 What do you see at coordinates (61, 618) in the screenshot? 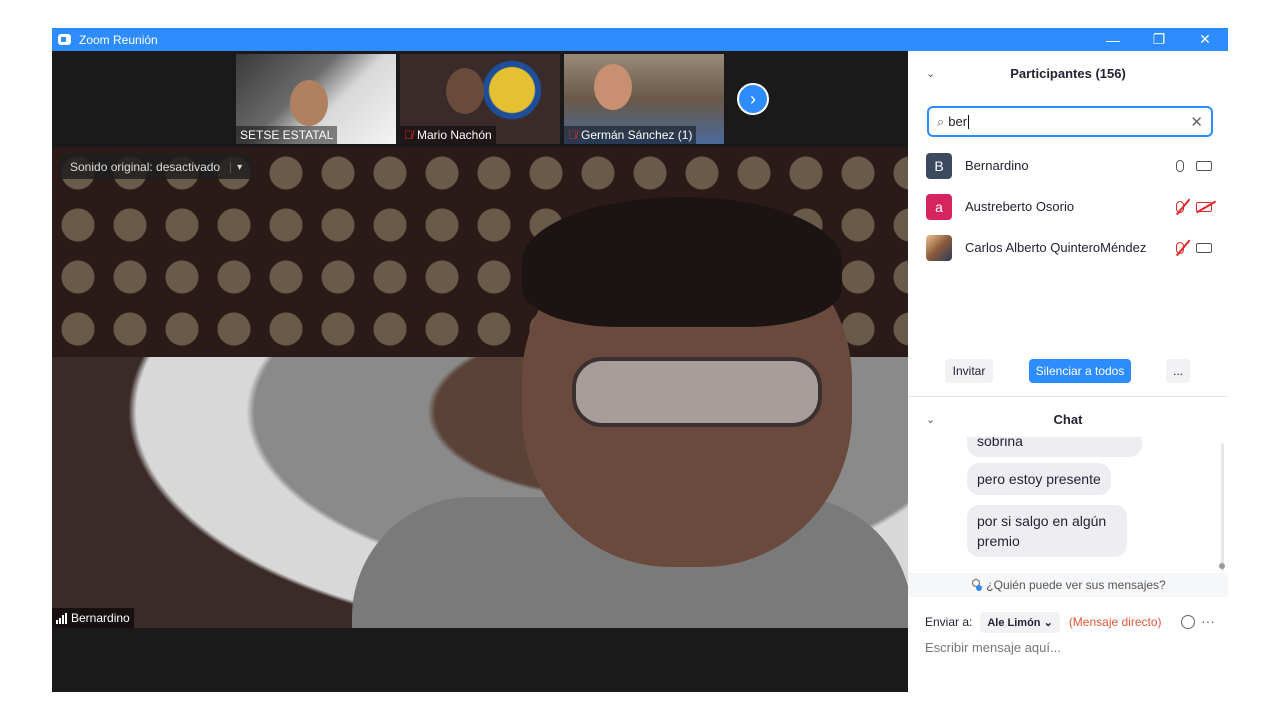
I see `signal-strength-icon` at bounding box center [61, 618].